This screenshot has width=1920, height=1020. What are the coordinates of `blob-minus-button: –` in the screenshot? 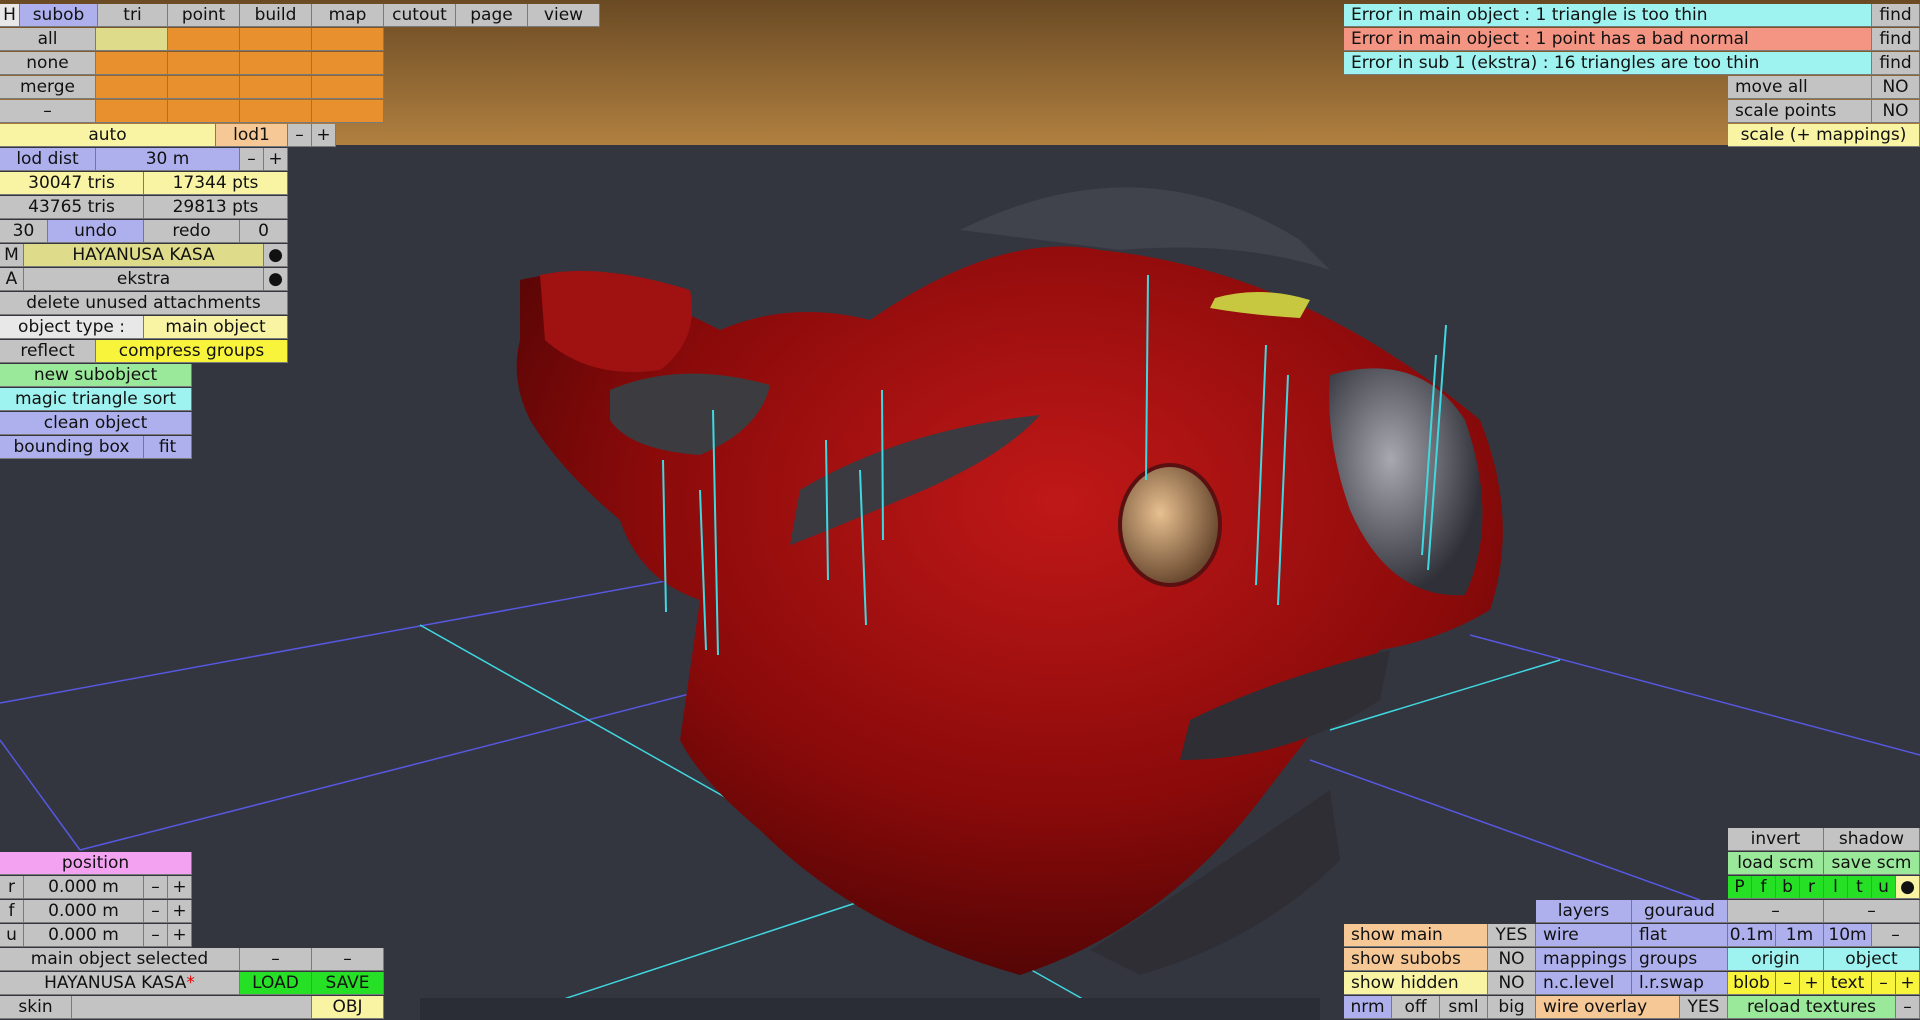 It's located at (1788, 983).